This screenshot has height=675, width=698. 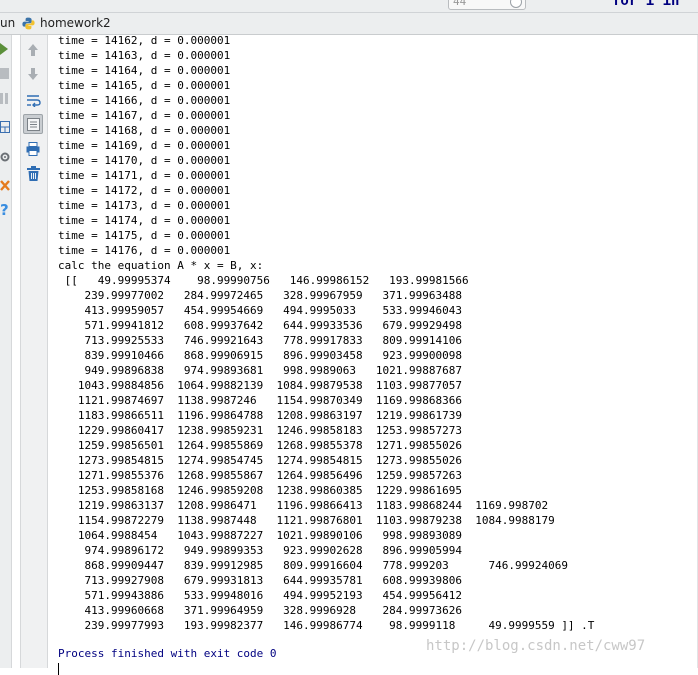 I want to click on scroll-to-end-button, so click(x=33, y=124).